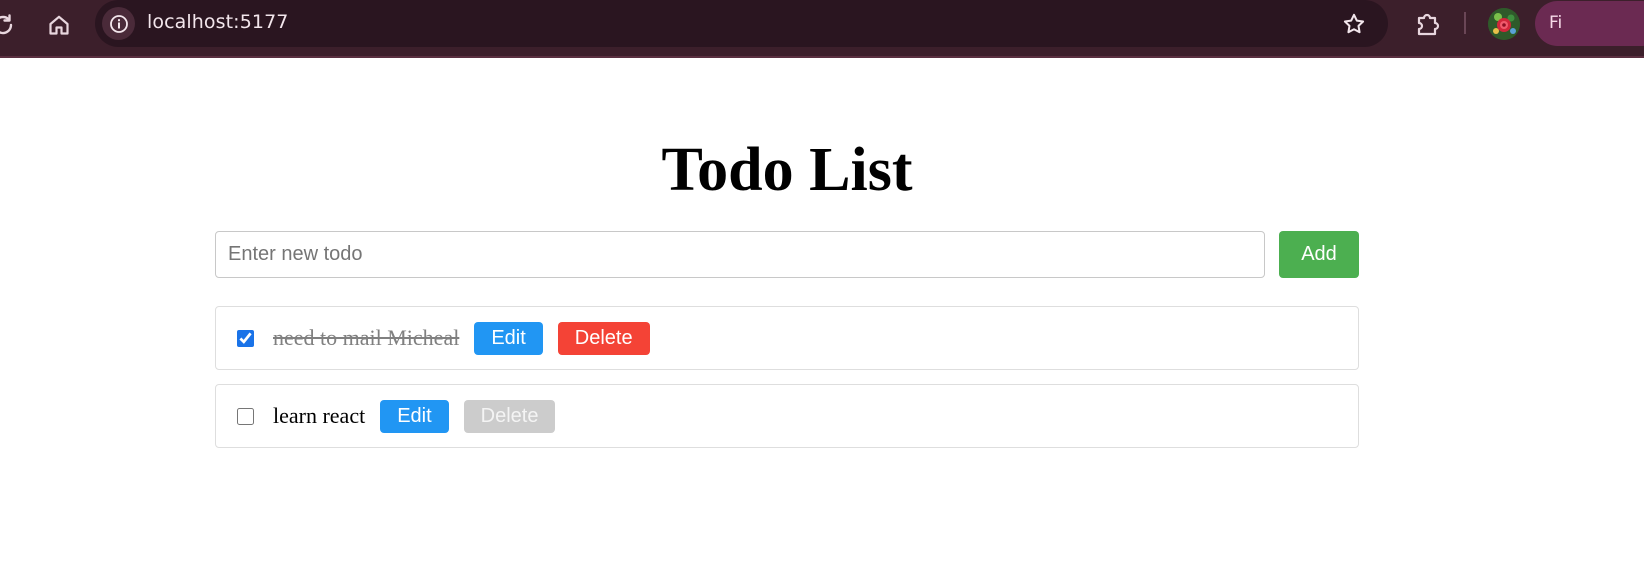  I want to click on star-icon, so click(1354, 24).